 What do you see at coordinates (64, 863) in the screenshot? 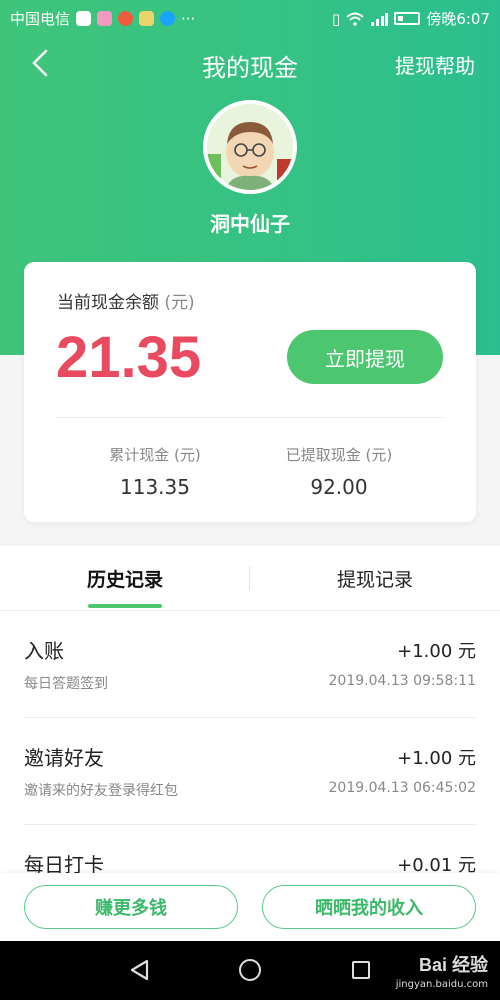
I see `record-title: 每日打卡` at bounding box center [64, 863].